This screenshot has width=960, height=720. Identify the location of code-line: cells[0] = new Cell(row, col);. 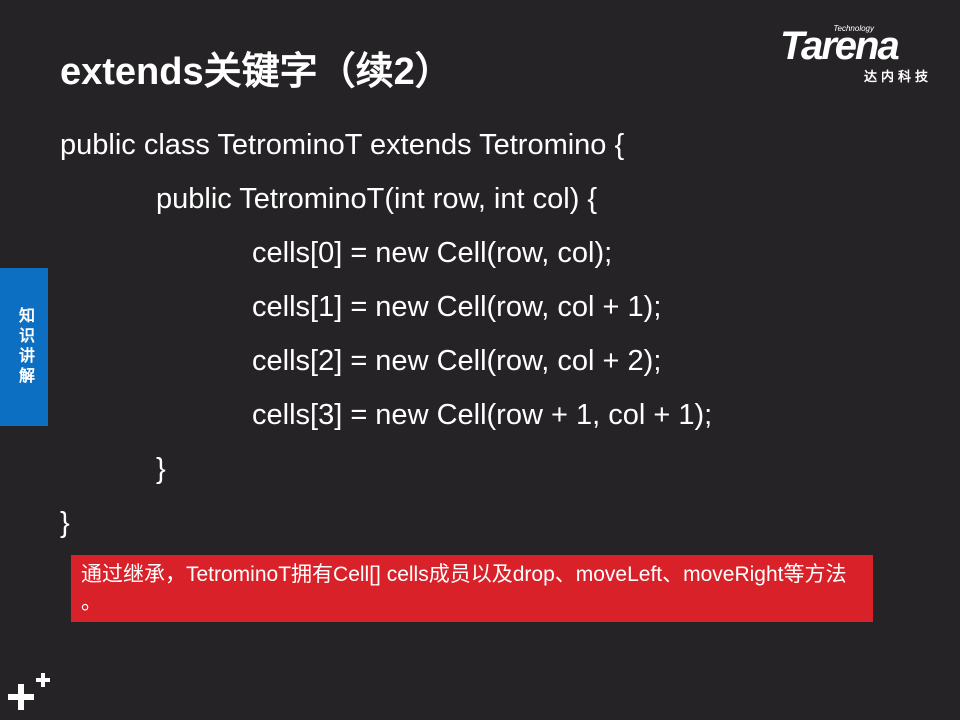
(432, 253).